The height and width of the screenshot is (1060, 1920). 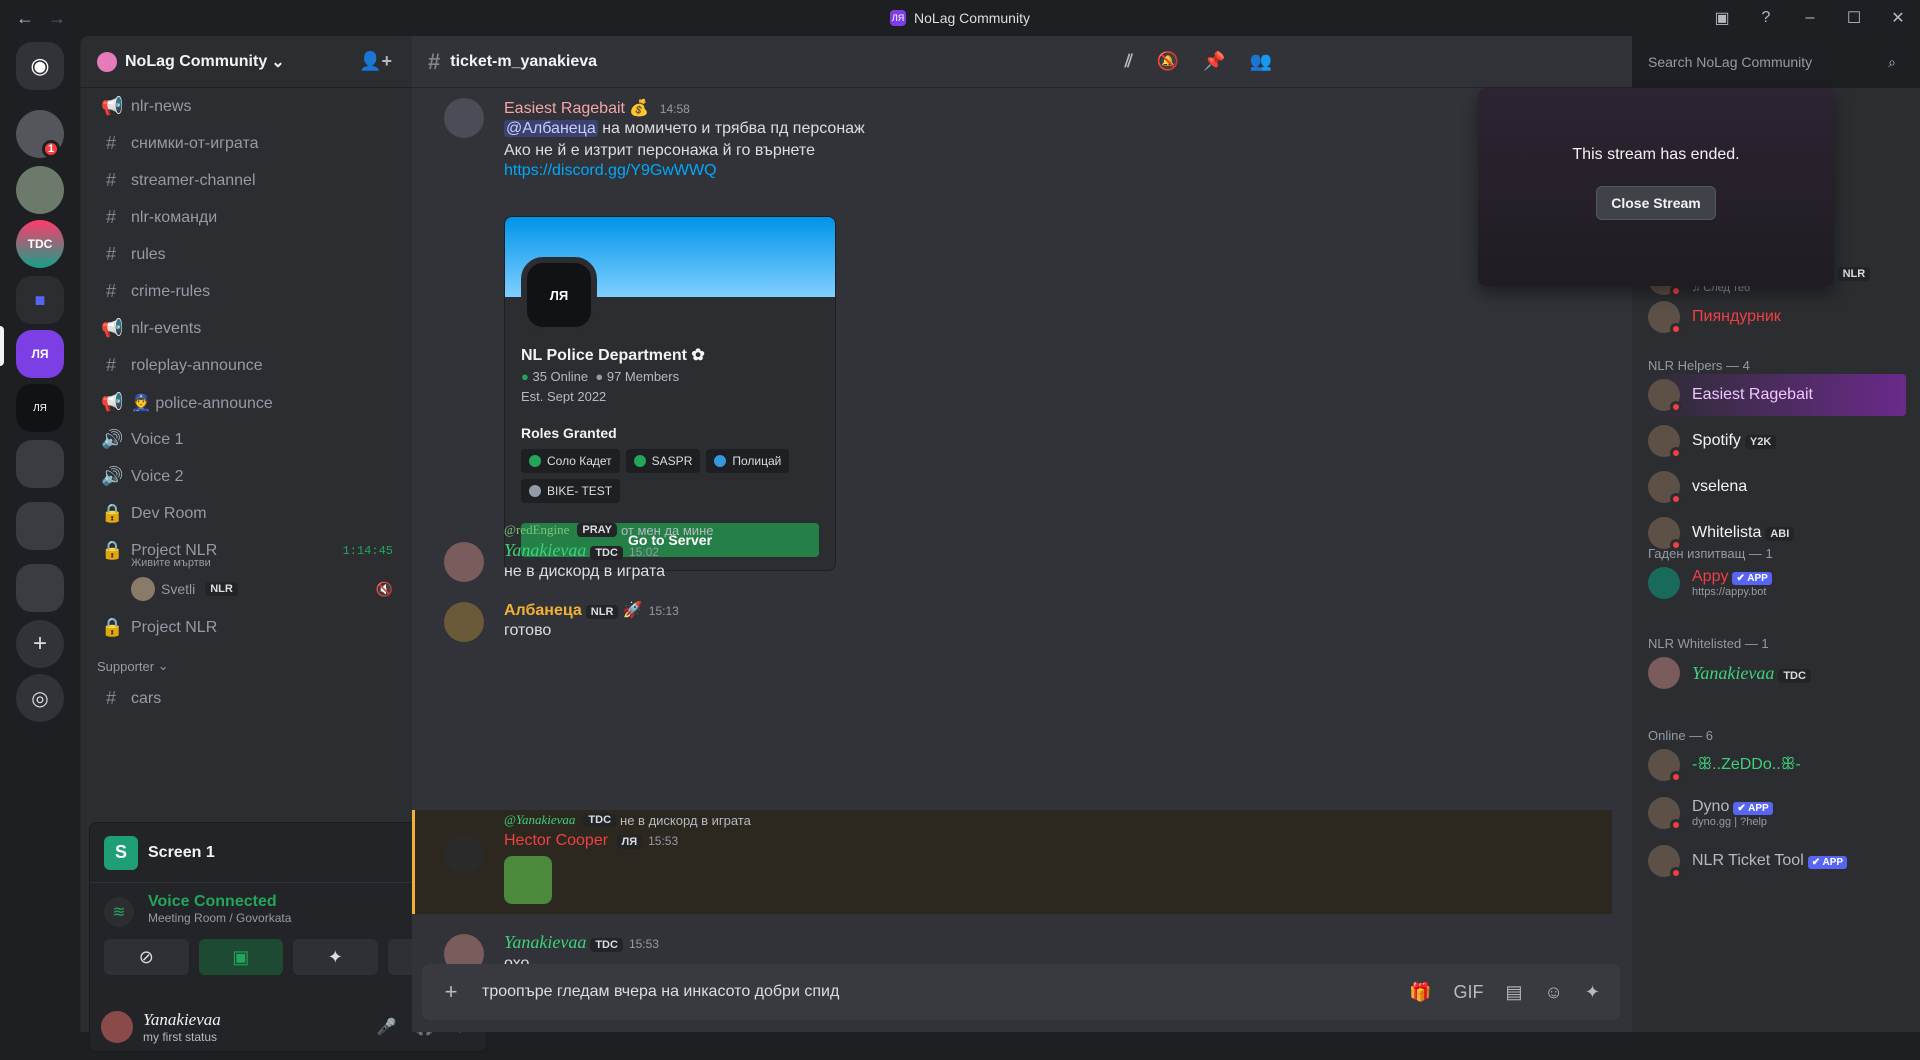 What do you see at coordinates (1773, 487) in the screenshot?
I see `member-item: vselena` at bounding box center [1773, 487].